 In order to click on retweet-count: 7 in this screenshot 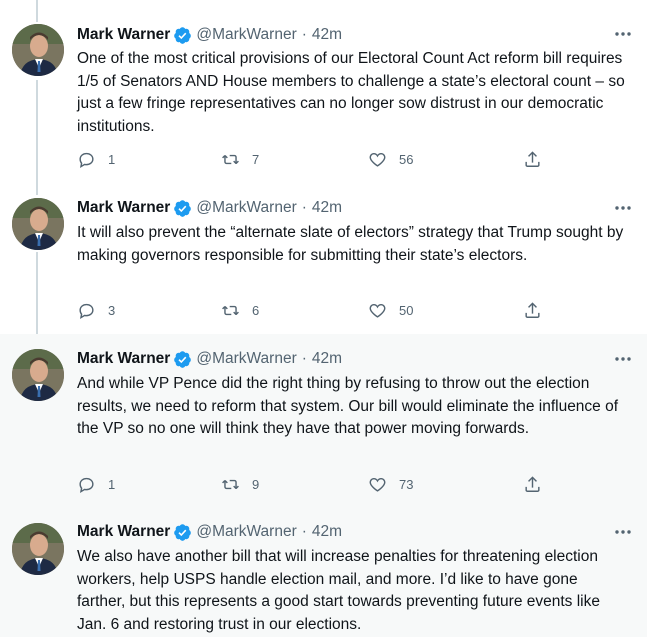, I will do `click(256, 159)`.